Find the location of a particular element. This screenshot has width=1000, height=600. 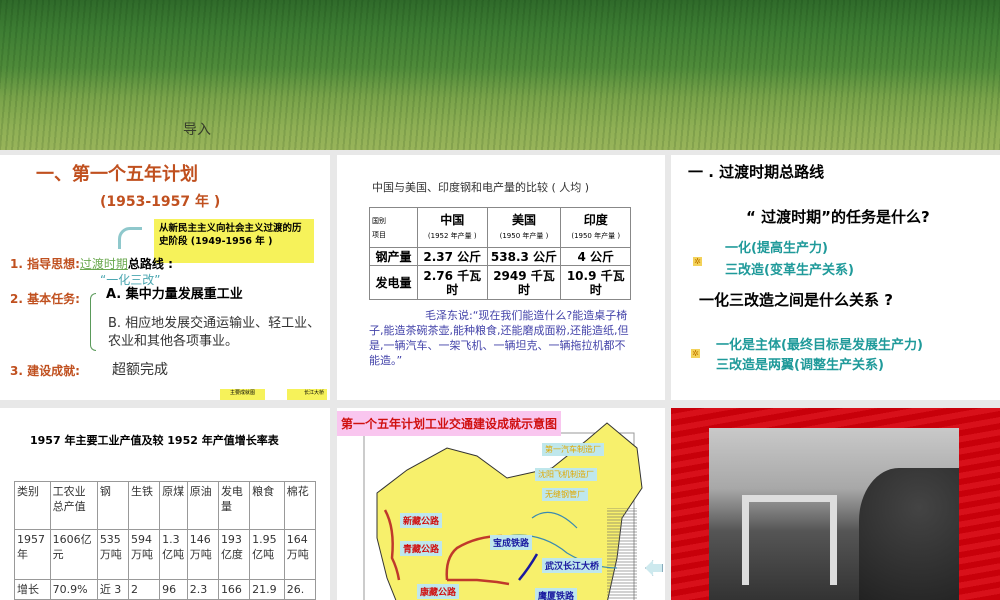

arrow-icon is located at coordinates (130, 238).